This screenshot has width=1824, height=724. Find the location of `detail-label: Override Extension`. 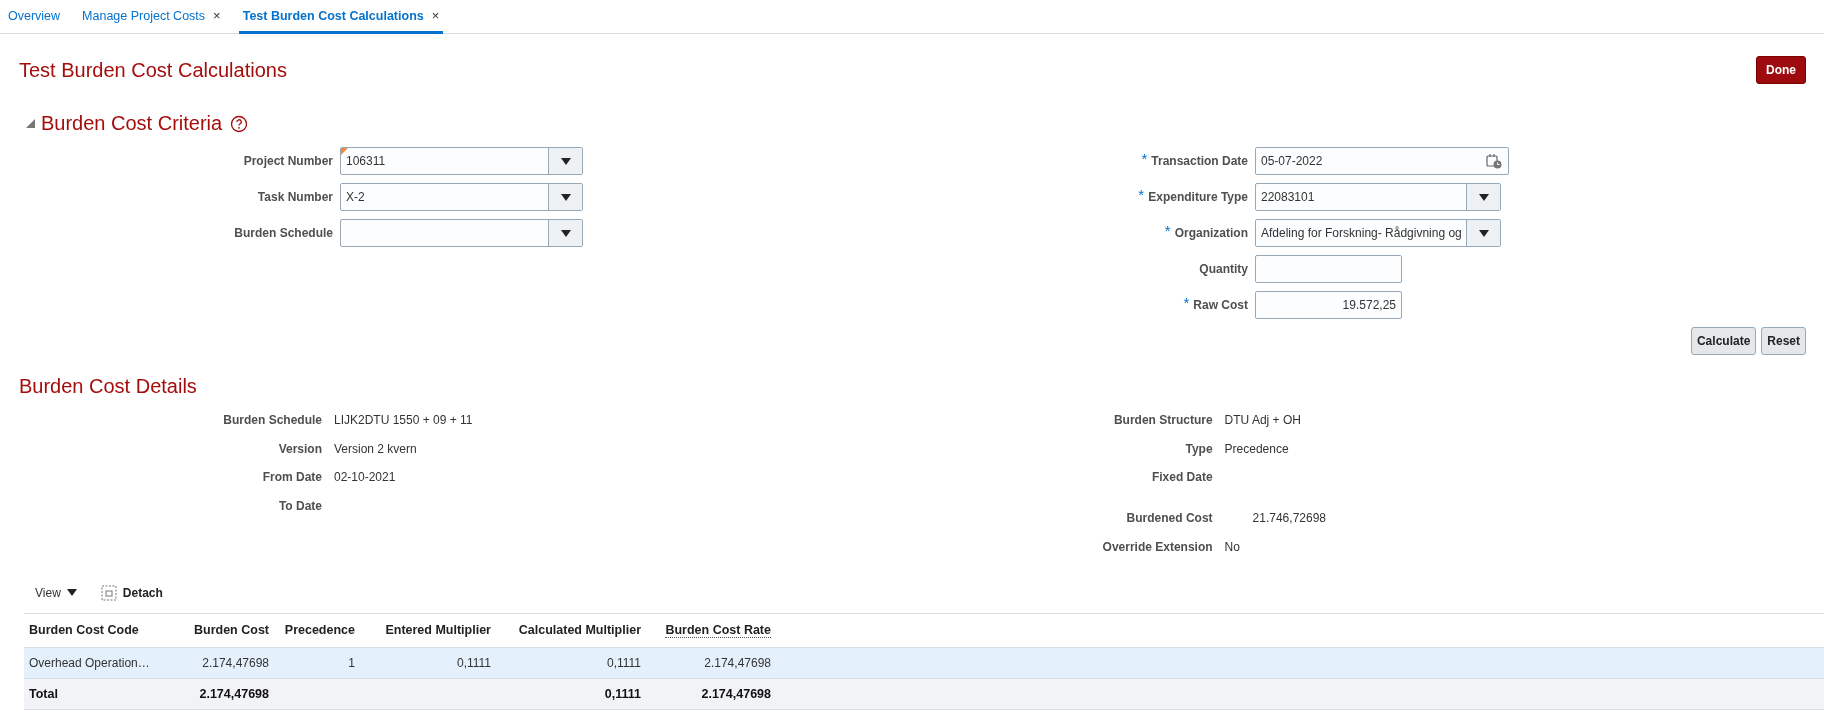

detail-label: Override Extension is located at coordinates (1157, 546).